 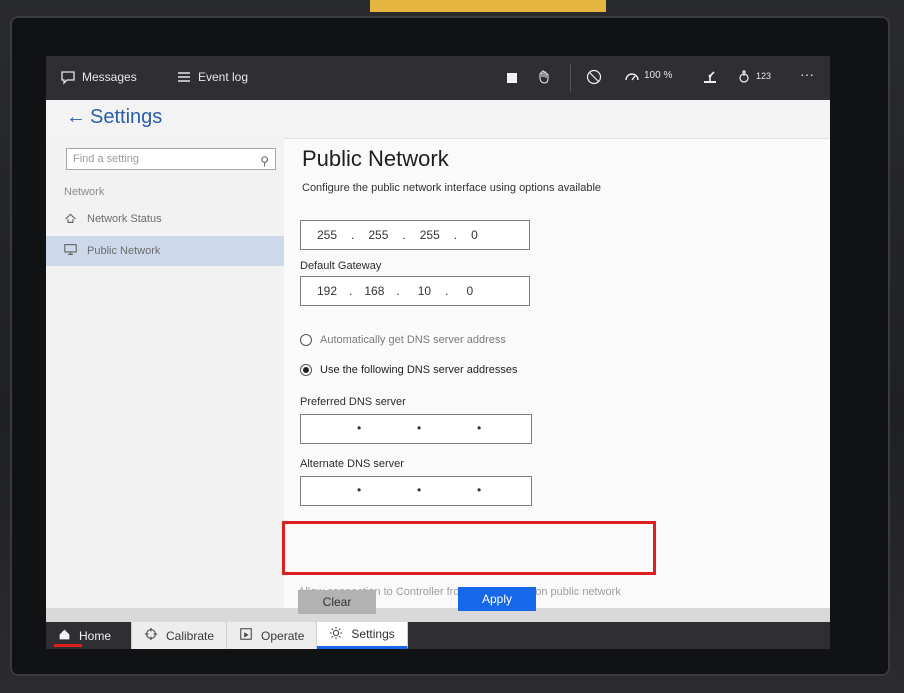 I want to click on tab-label: Operate, so click(x=283, y=635).